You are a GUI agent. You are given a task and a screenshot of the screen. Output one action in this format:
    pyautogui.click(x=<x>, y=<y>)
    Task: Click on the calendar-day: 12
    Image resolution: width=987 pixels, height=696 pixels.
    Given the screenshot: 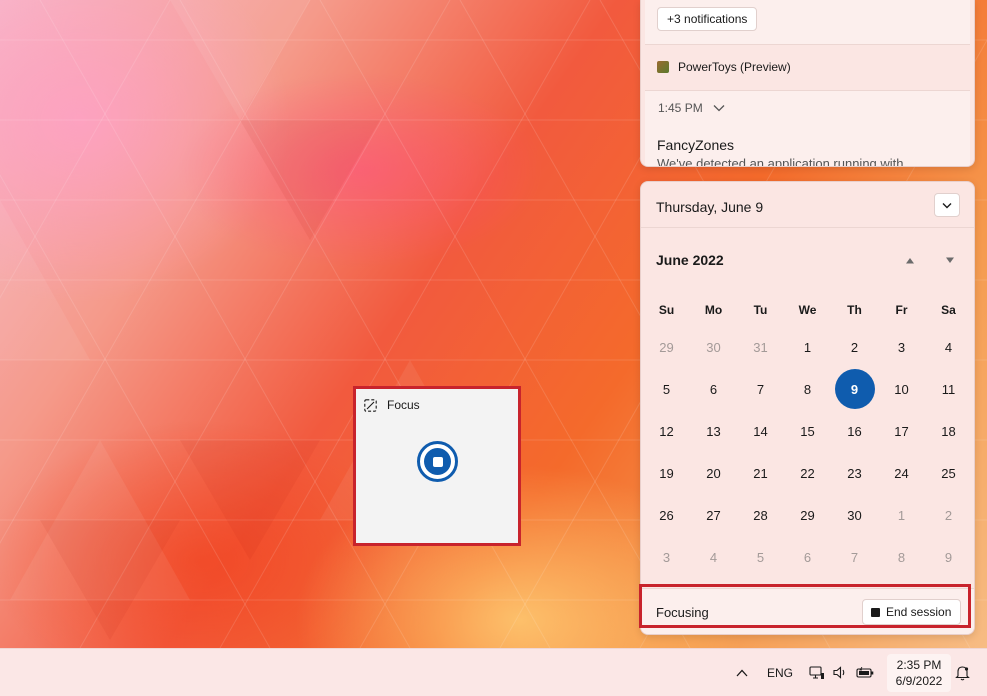 What is the action you would take?
    pyautogui.click(x=666, y=431)
    